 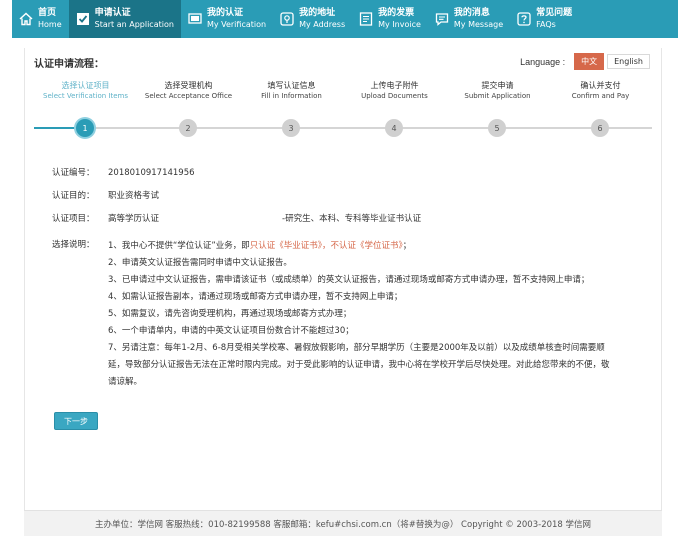 What do you see at coordinates (134, 219) in the screenshot?
I see `project-value: 高等学历认证` at bounding box center [134, 219].